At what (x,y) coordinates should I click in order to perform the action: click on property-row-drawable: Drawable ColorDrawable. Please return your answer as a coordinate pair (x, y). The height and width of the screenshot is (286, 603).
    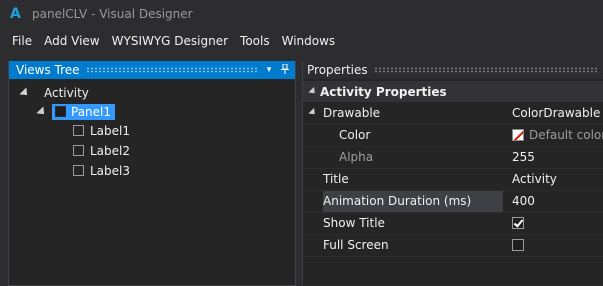
    Looking at the image, I should click on (453, 113).